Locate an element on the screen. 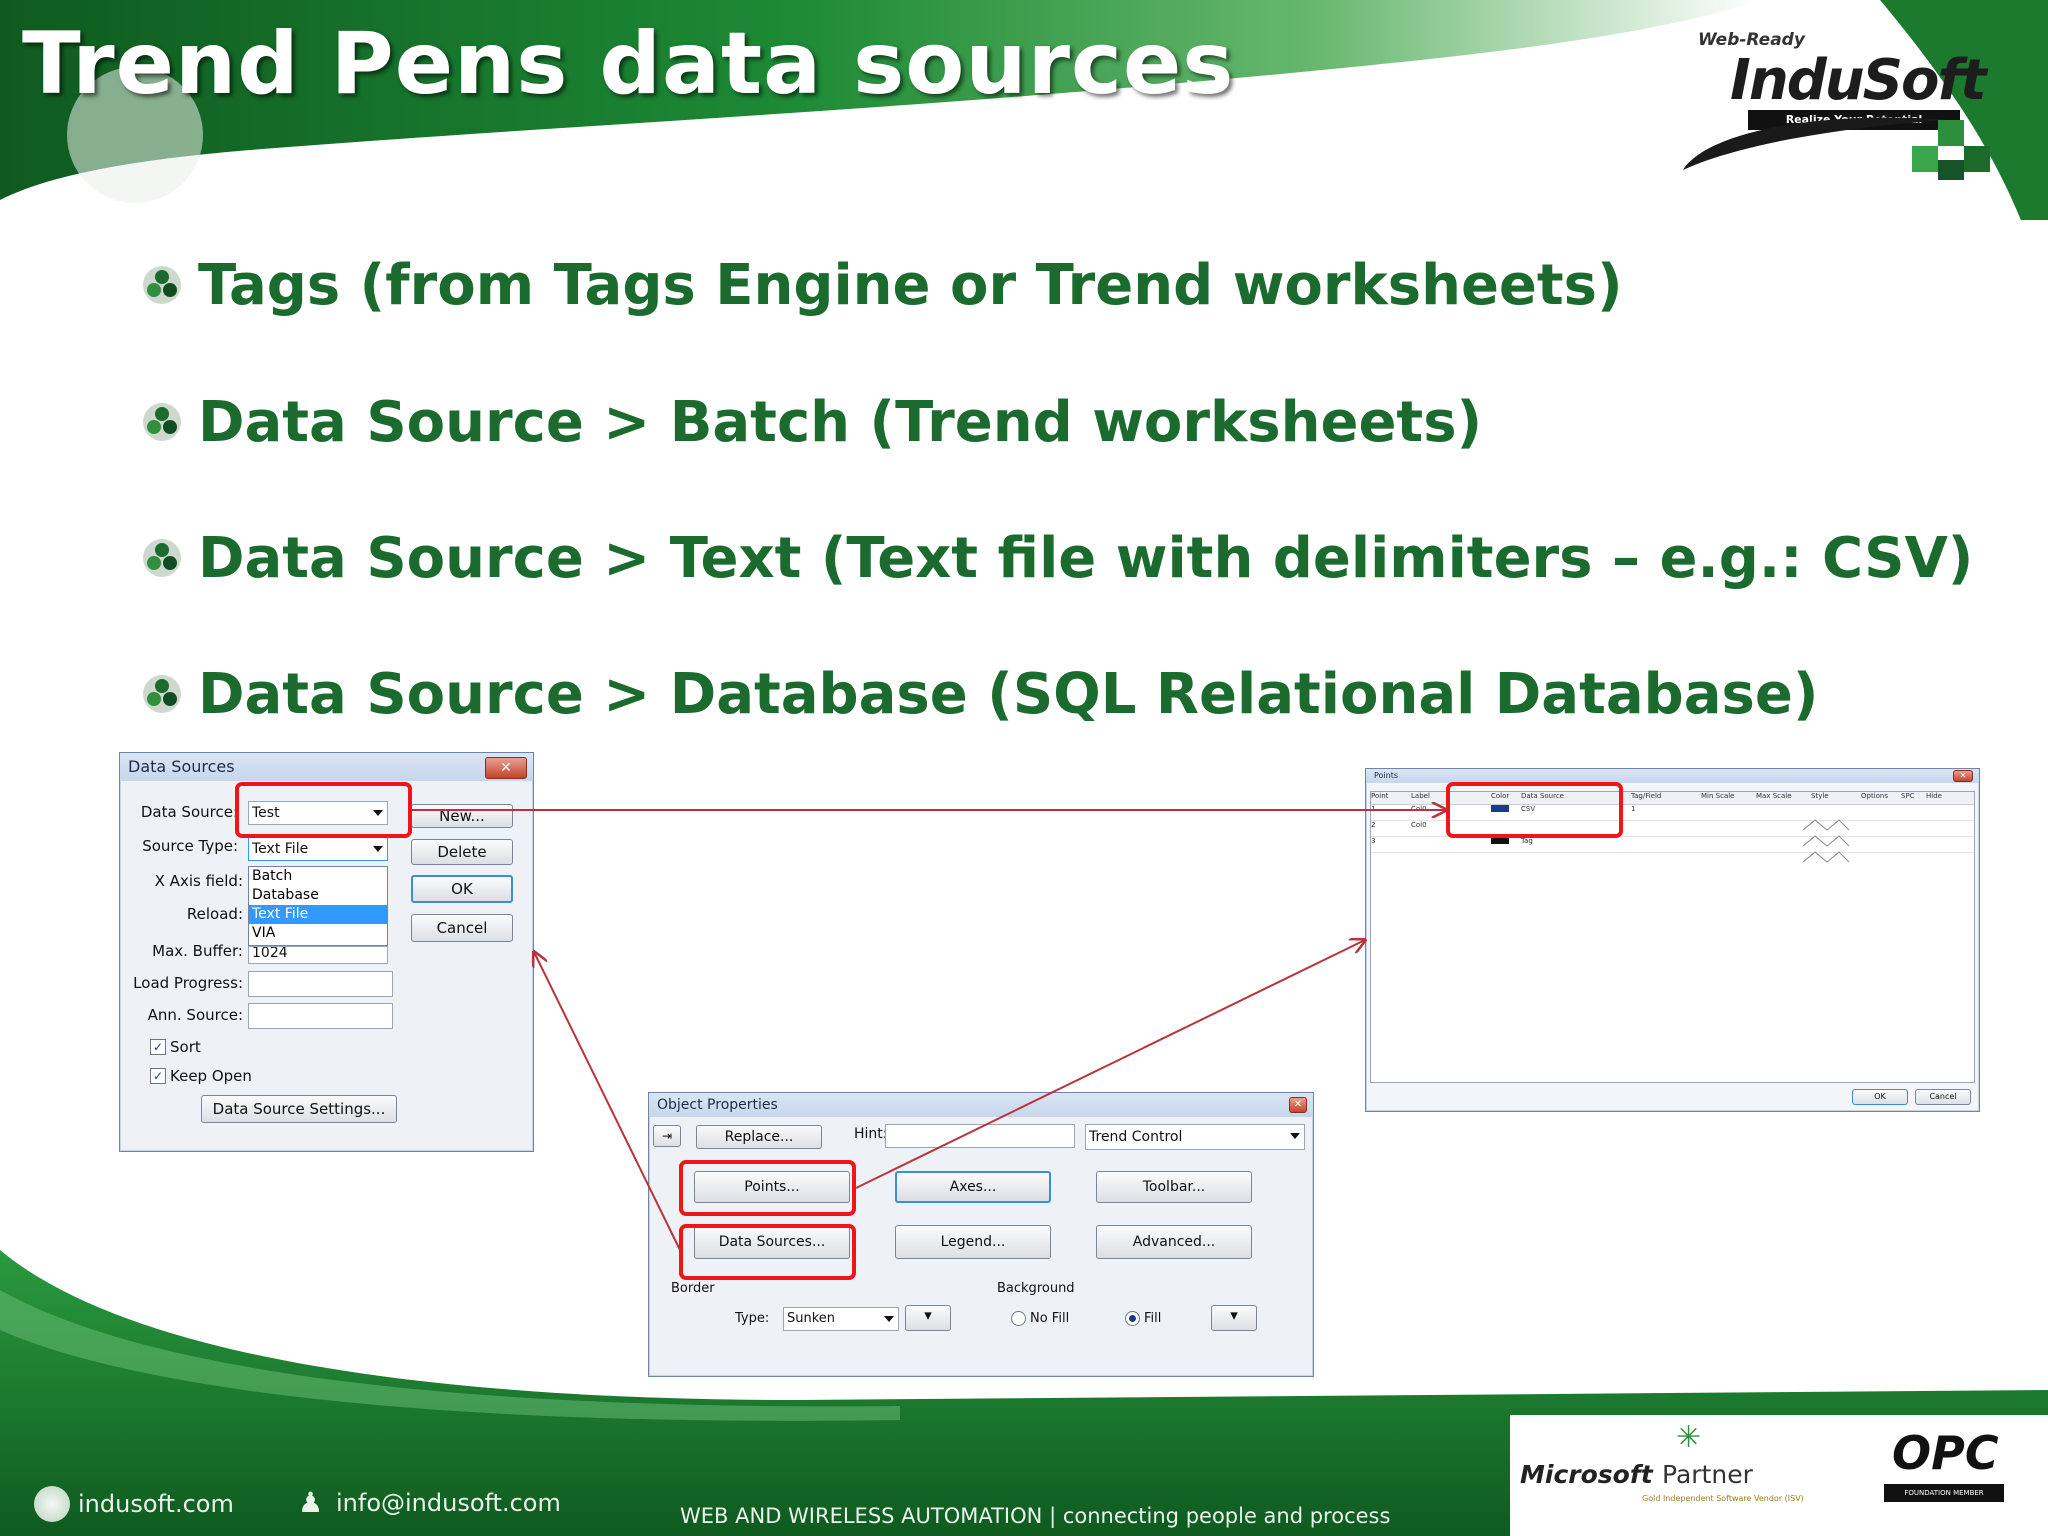 This screenshot has width=2048, height=1536. partner-star-icon: ✳ is located at coordinates (1689, 1437).